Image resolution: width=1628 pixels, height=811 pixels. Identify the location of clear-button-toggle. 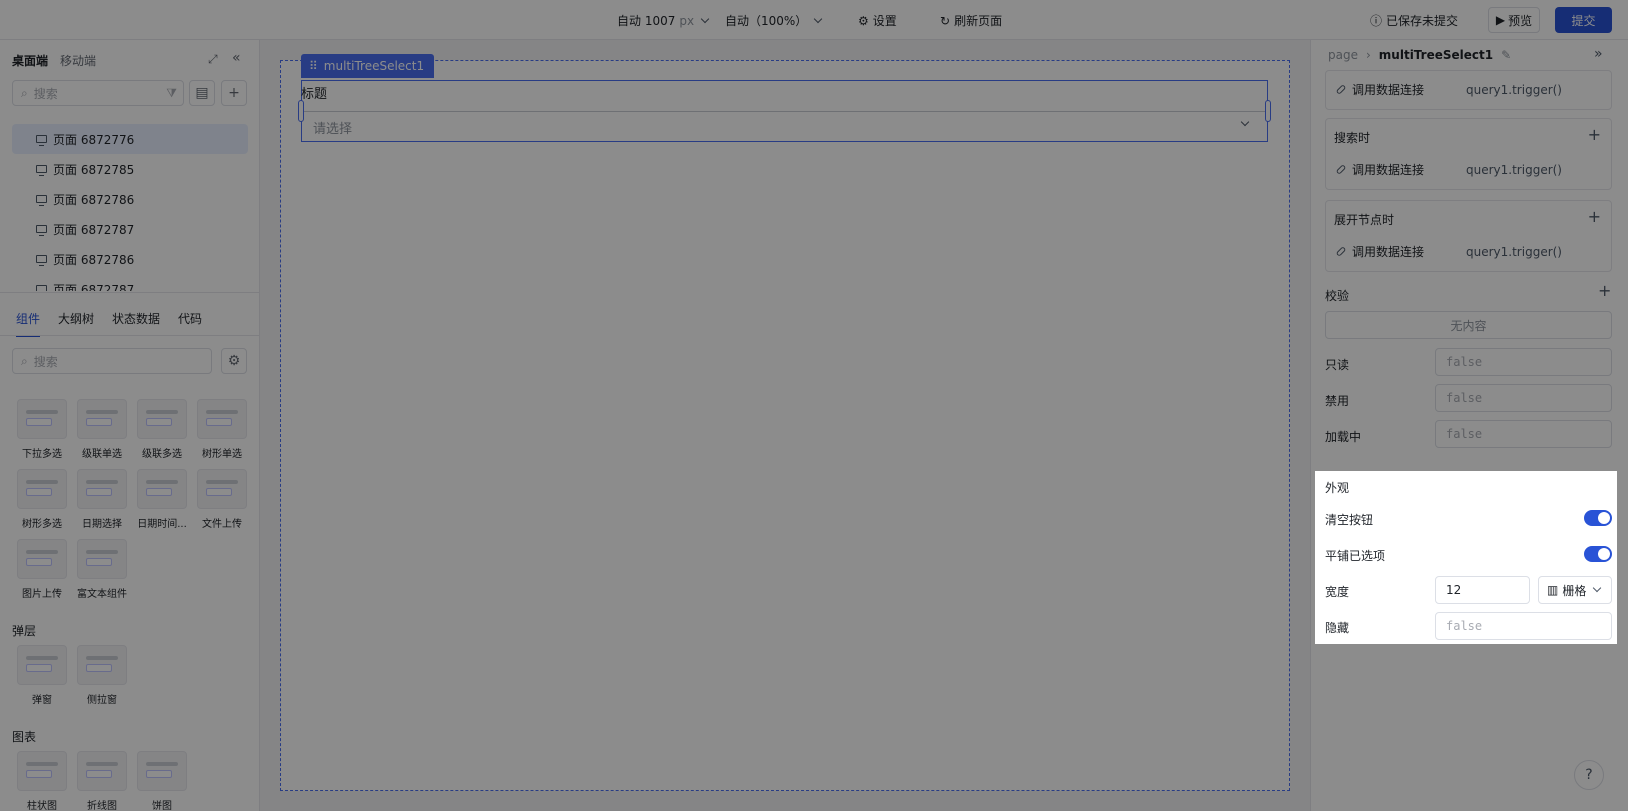
(1598, 518).